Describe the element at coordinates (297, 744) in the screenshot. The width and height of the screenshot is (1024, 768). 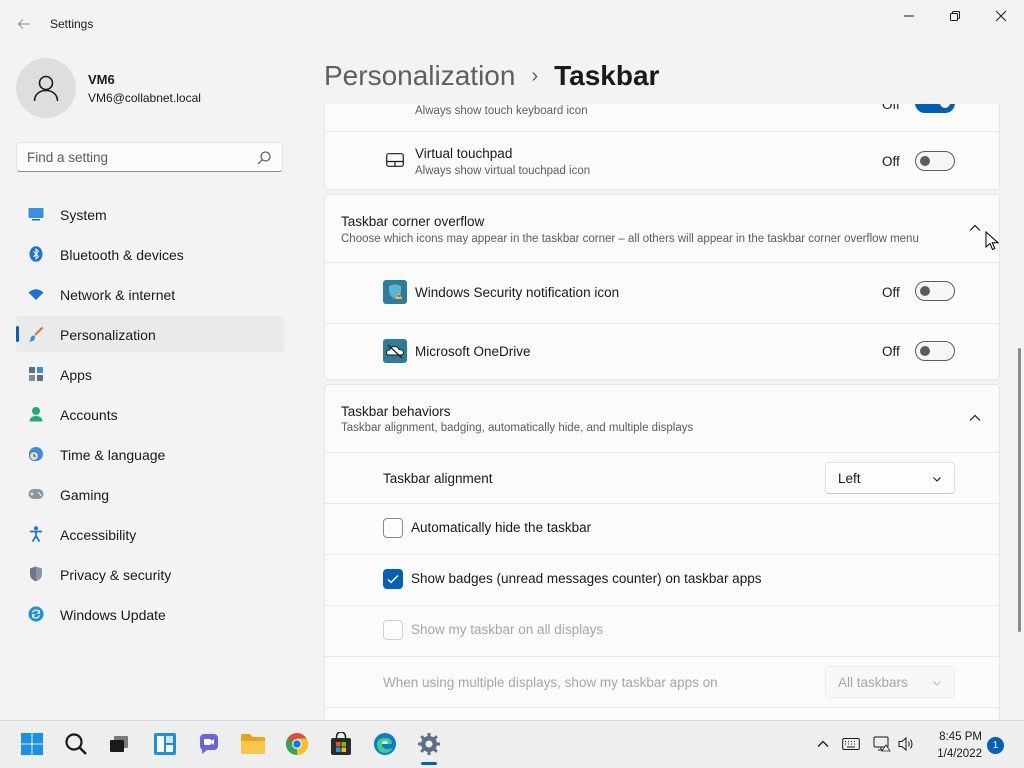
I see `chrome-button` at that location.